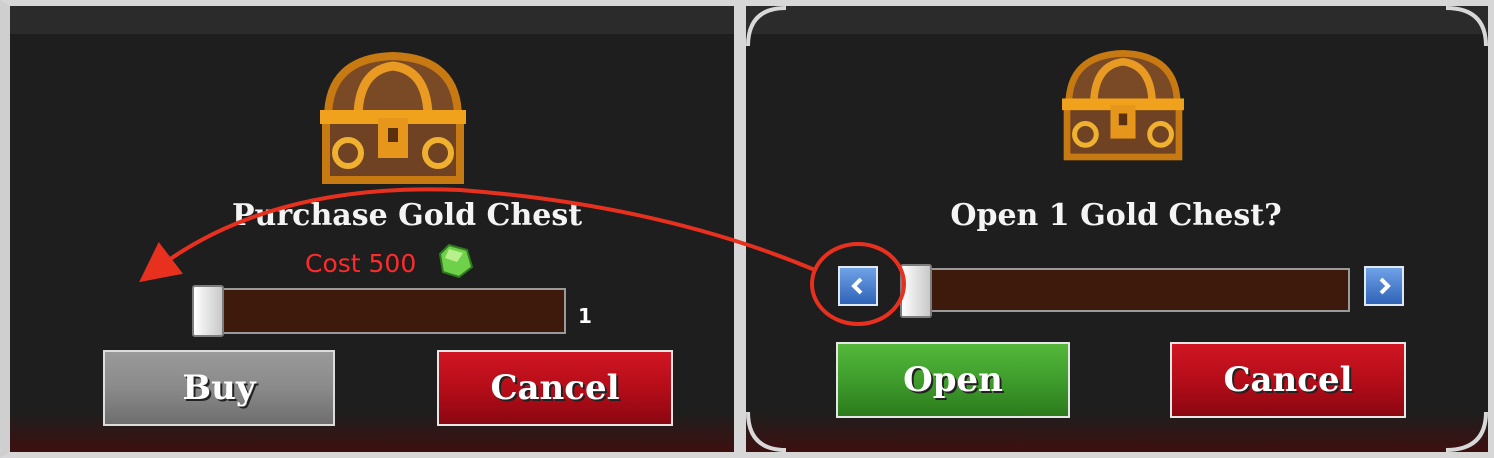  I want to click on annotation-circle, so click(858, 284).